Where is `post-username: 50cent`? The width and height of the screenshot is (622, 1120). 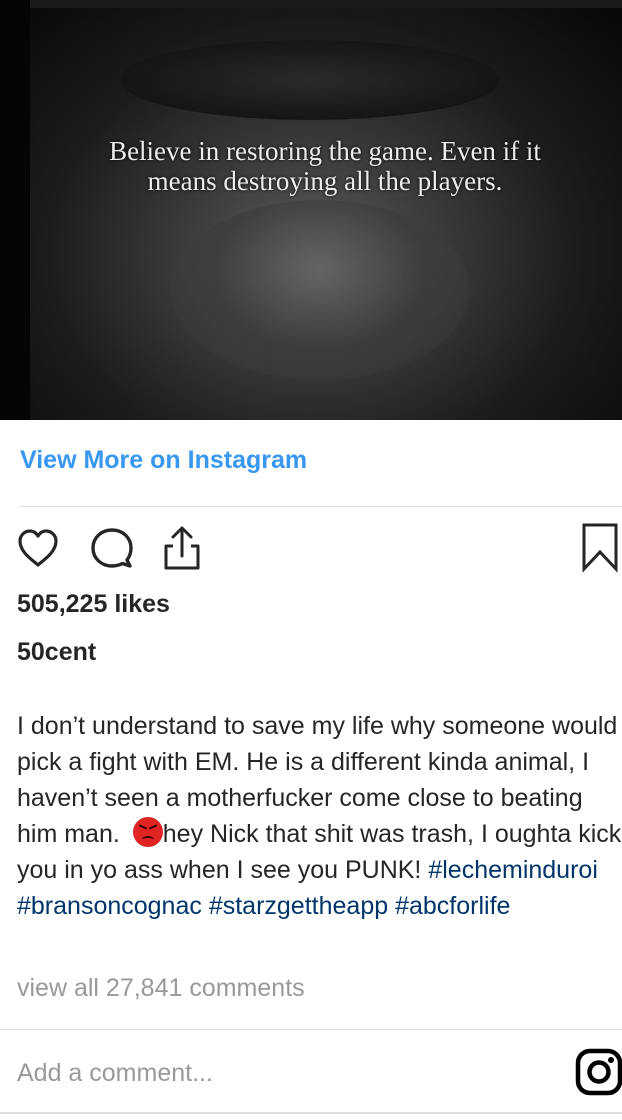 post-username: 50cent is located at coordinates (56, 652).